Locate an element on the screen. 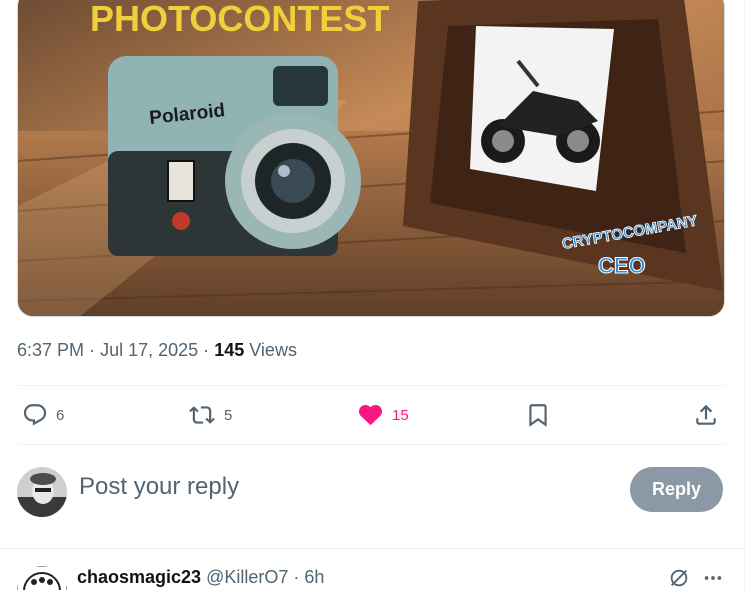  share-icon is located at coordinates (706, 415).